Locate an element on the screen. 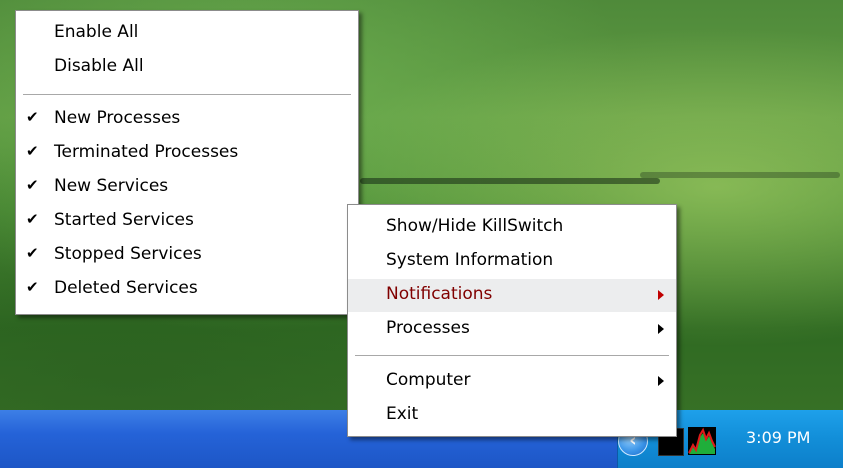 This screenshot has width=843, height=468. menu-item-new-services: ✔ New Services is located at coordinates (187, 187).